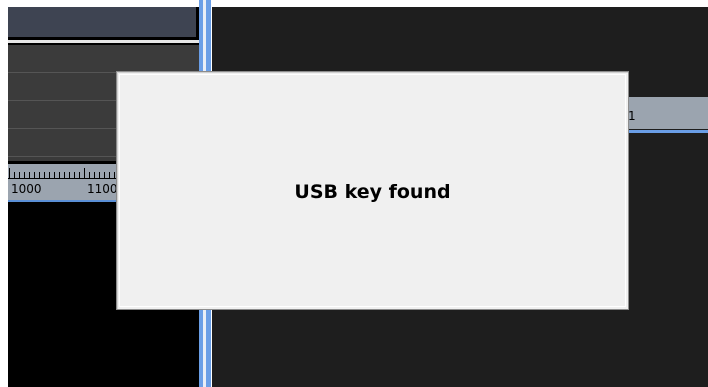  What do you see at coordinates (632, 116) in the screenshot?
I see `ruler-label: 1` at bounding box center [632, 116].